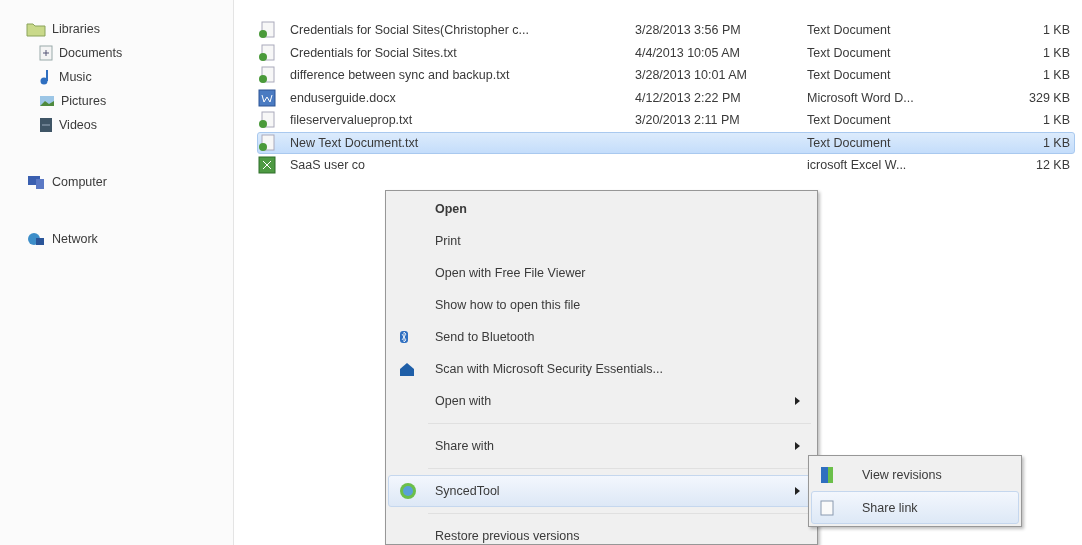  I want to click on menu-item: Share link, so click(915, 507).